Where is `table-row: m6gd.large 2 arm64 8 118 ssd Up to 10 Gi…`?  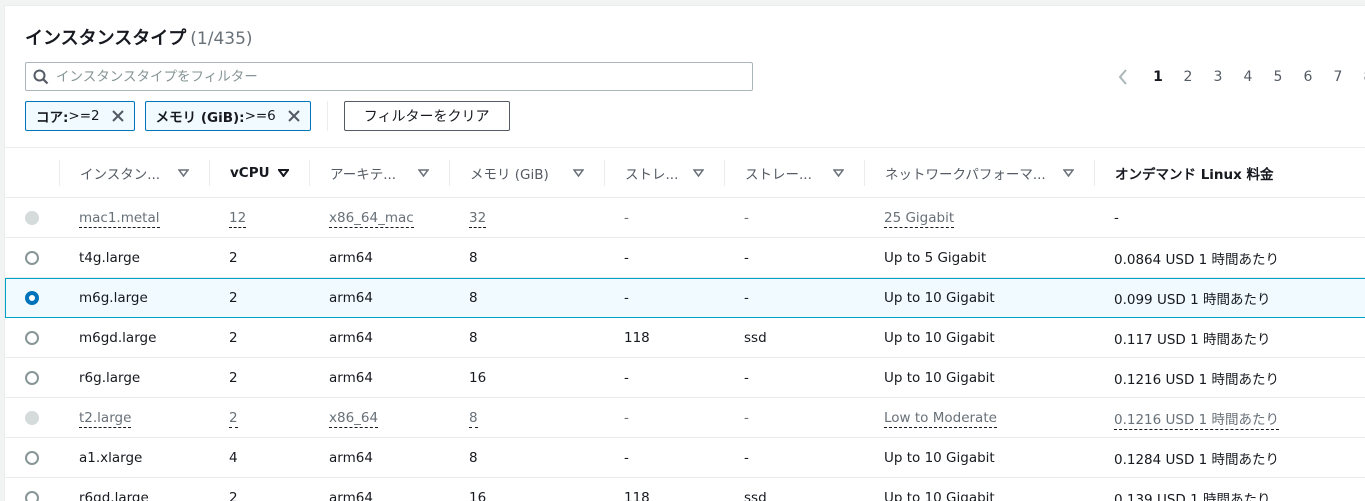 table-row: m6gd.large 2 arm64 8 118 ssd Up to 10 Gi… is located at coordinates (685, 338).